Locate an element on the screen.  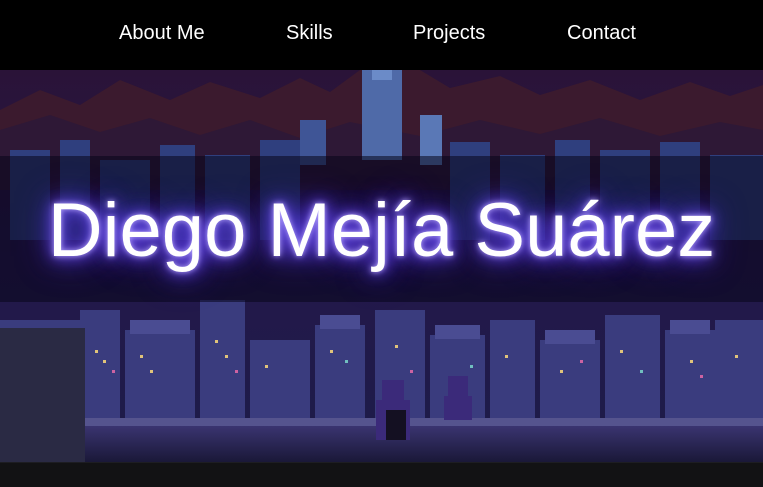
nav-link-skills: Skills is located at coordinates (309, 33).